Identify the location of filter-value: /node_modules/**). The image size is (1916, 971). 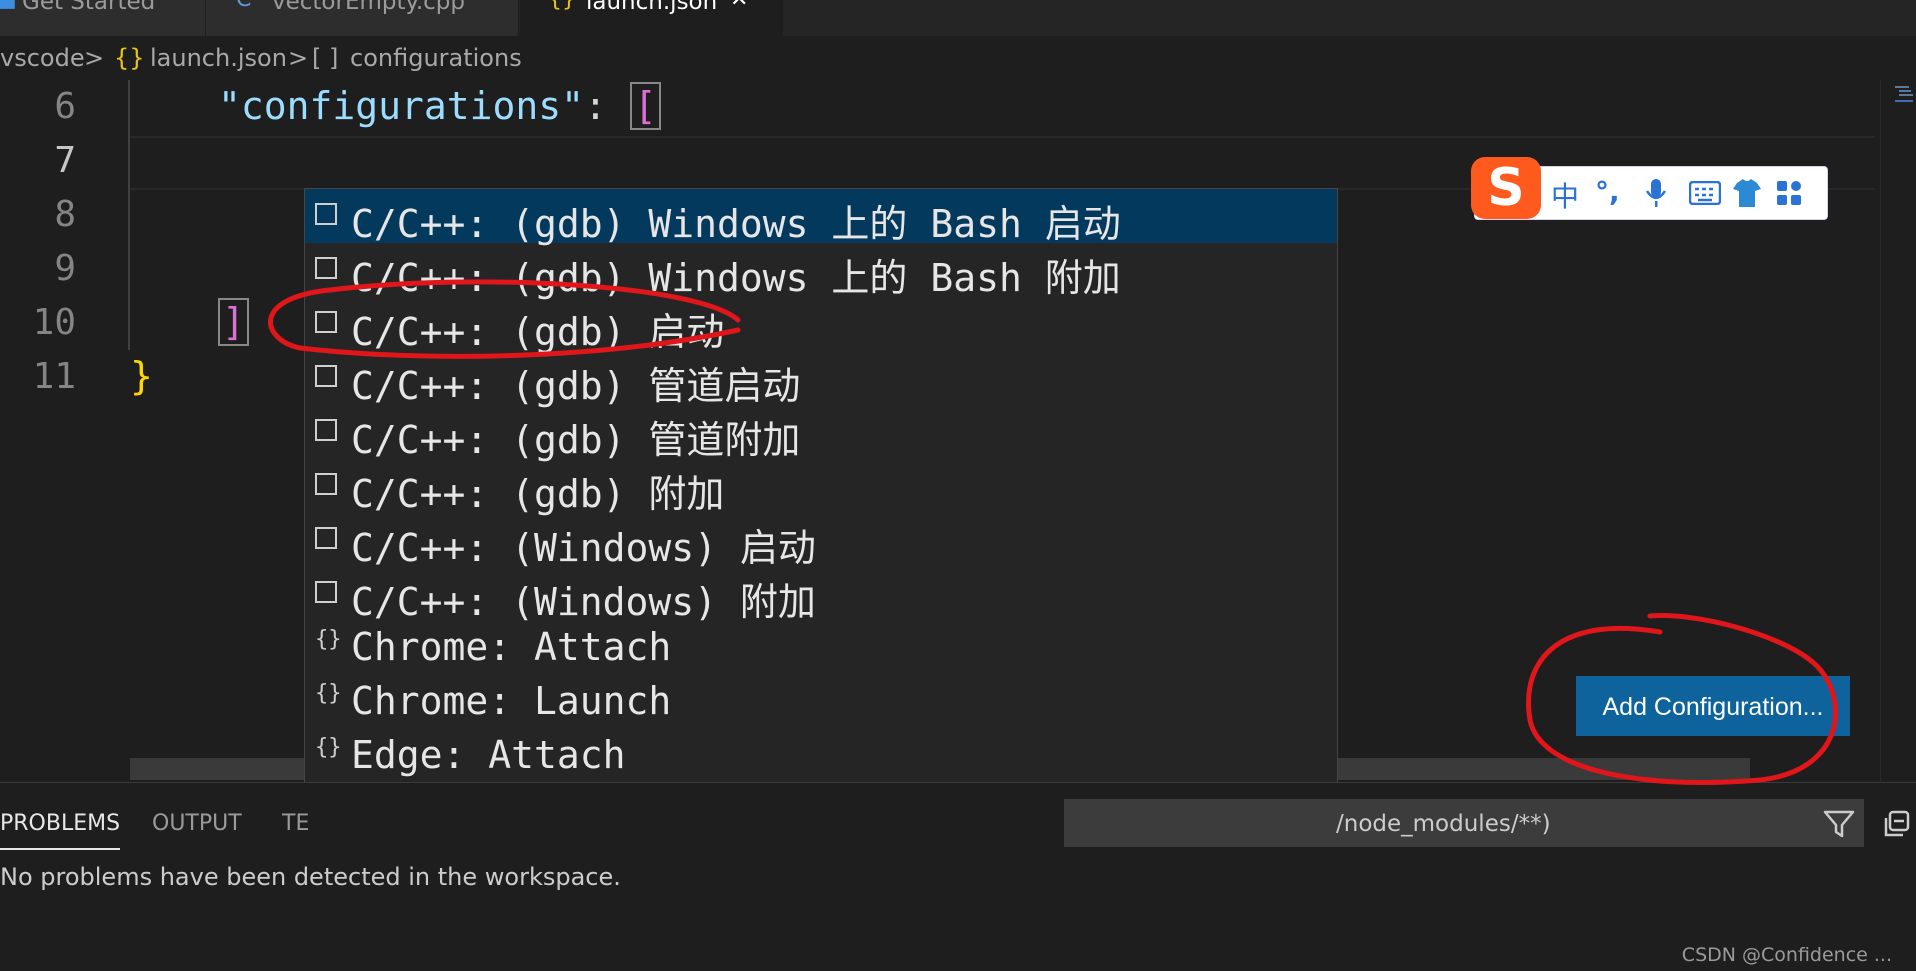
(1443, 824).